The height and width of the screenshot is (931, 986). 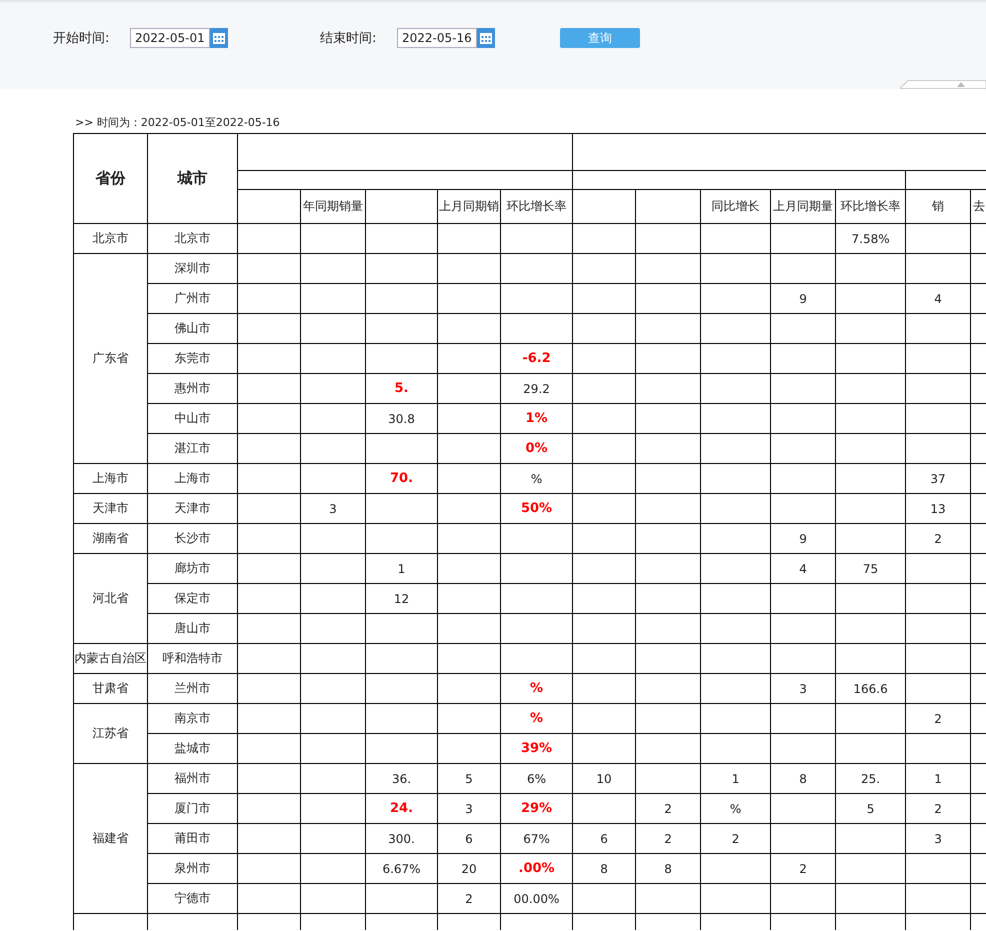 What do you see at coordinates (193, 869) in the screenshot?
I see `city-cell: 泉州市` at bounding box center [193, 869].